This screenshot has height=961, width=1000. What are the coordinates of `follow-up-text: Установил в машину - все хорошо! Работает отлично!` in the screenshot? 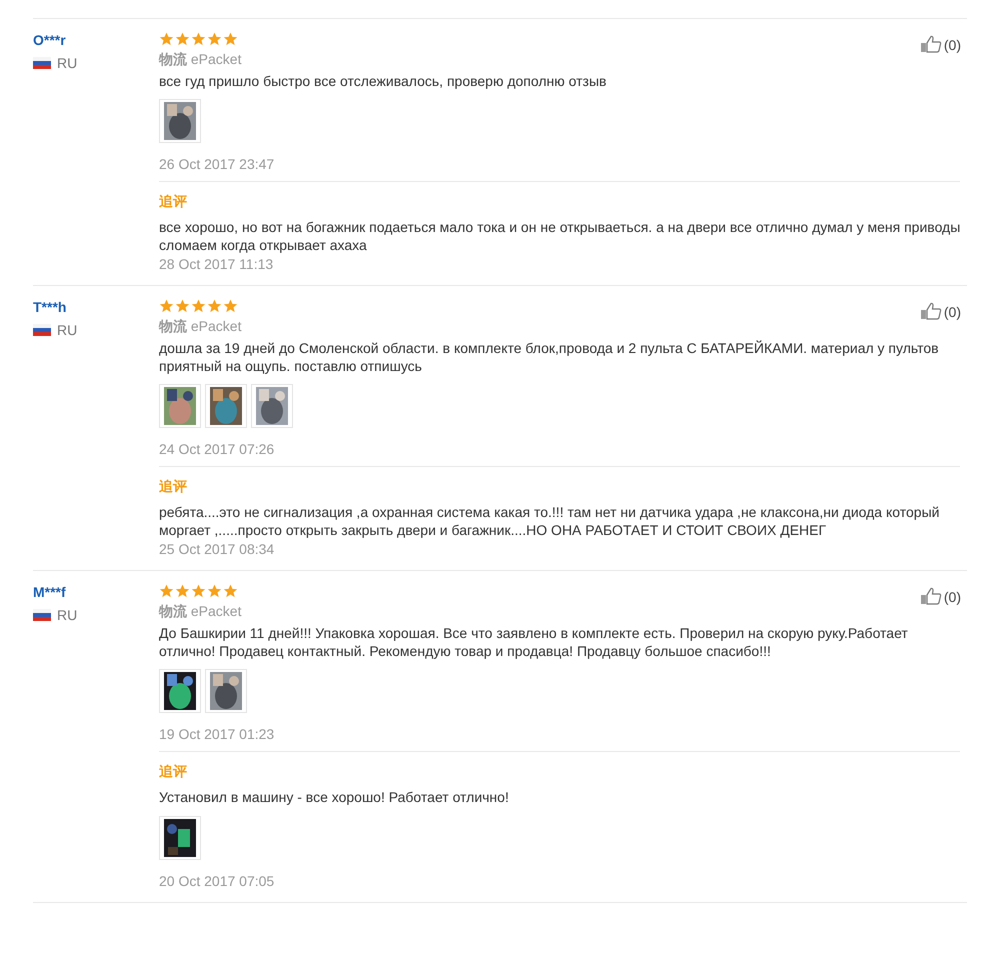 It's located at (334, 797).